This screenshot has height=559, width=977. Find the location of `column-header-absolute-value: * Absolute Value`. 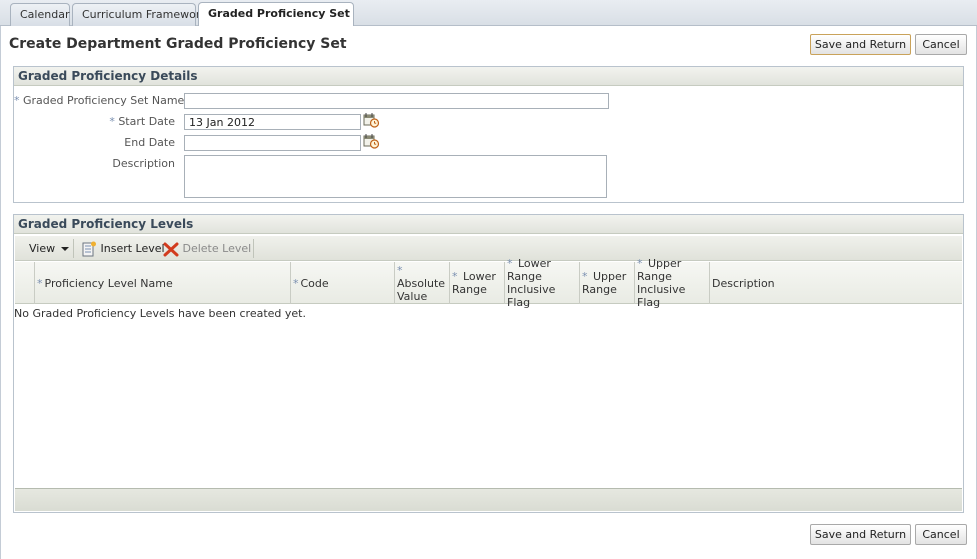

column-header-absolute-value: * Absolute Value is located at coordinates (422, 283).